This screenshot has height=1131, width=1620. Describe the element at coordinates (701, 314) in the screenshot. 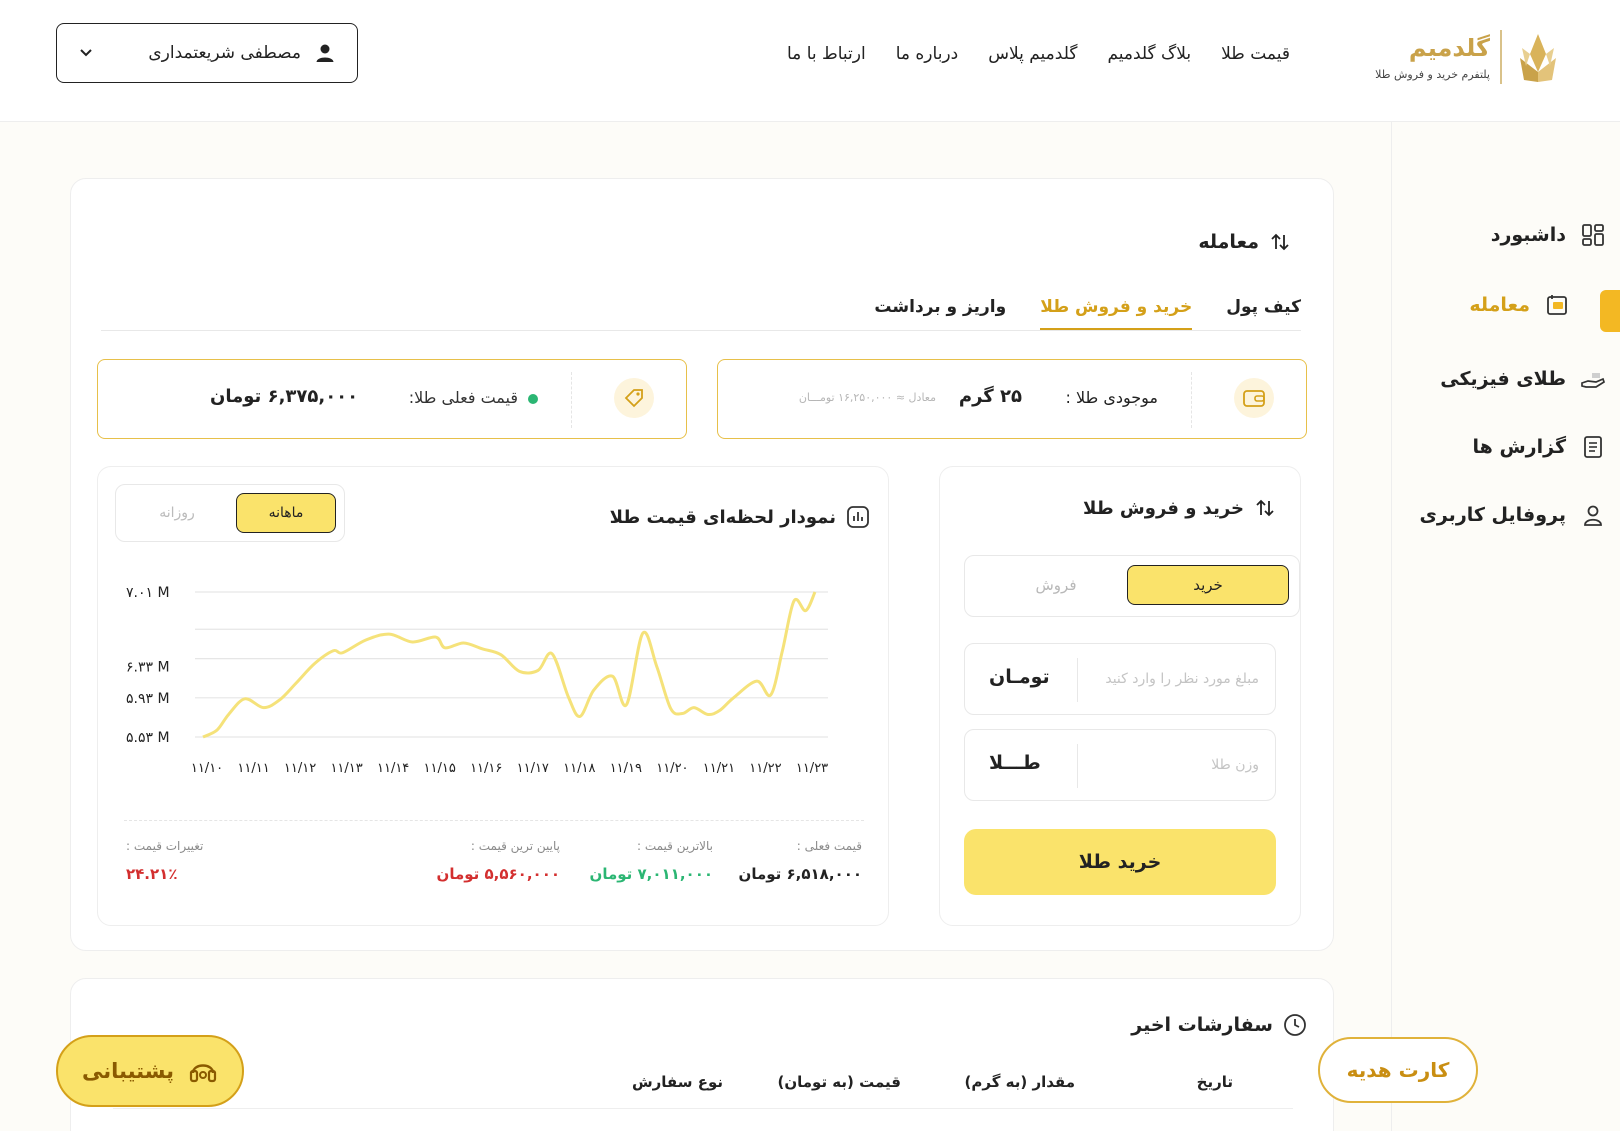

I see `trade-tabs: کیف پول خرید و فروش طلا واریز و برداشت` at that location.